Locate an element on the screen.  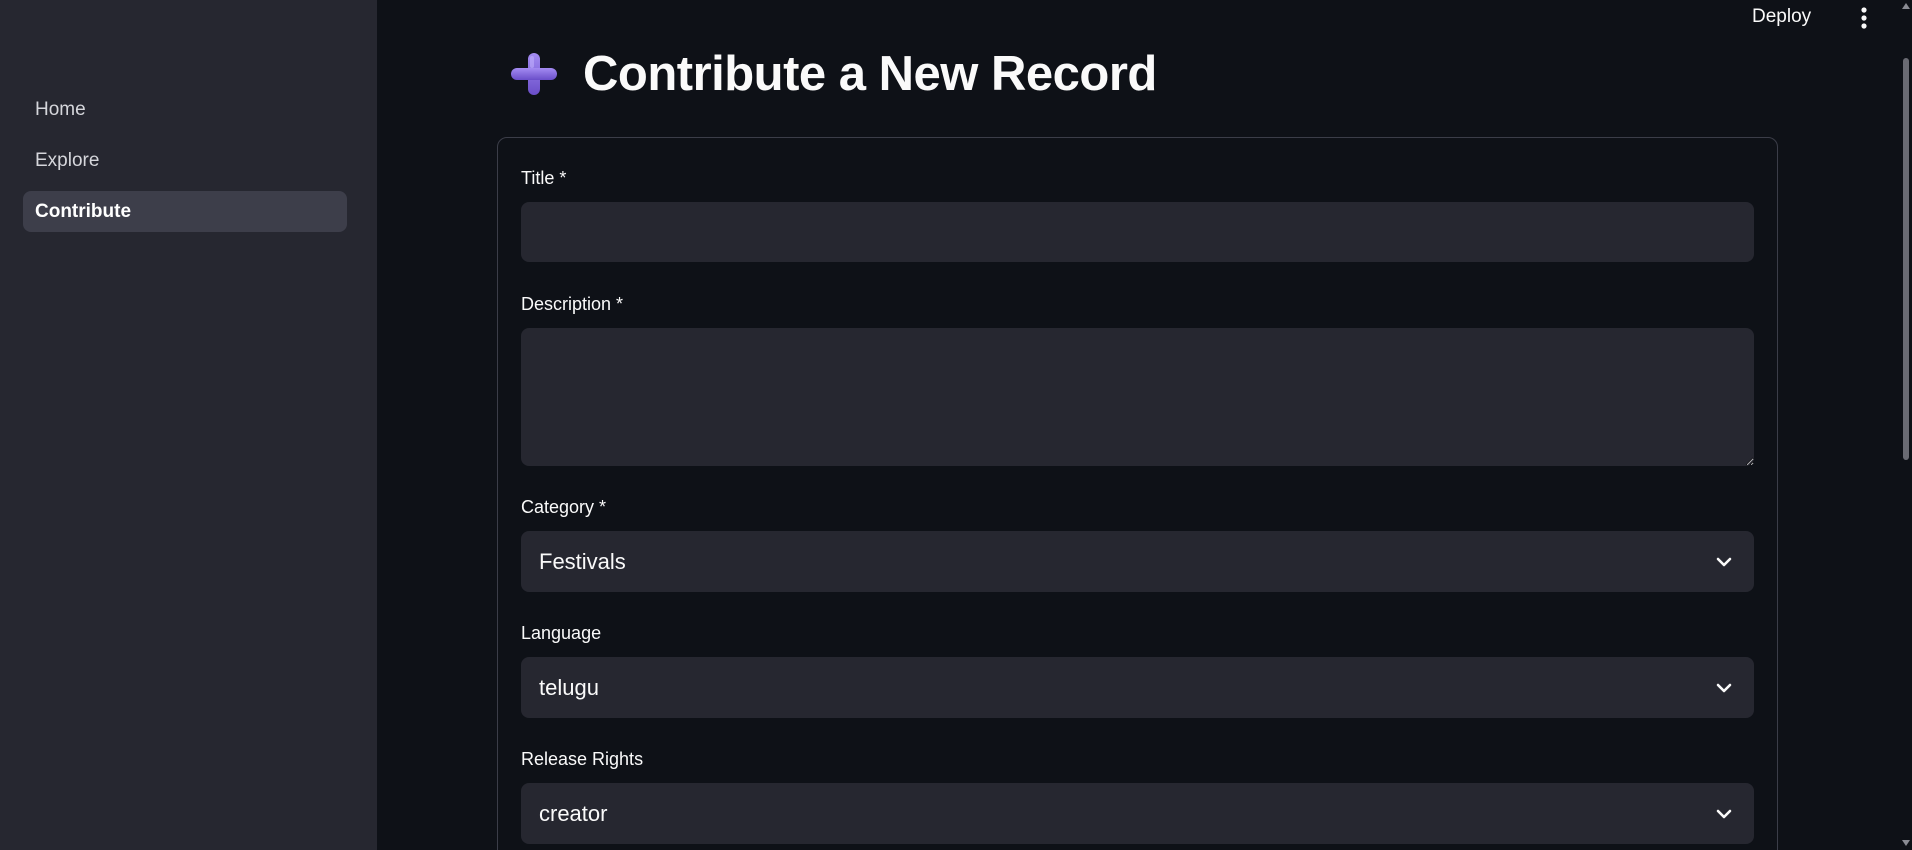
description-wrapper is located at coordinates (1138, 397).